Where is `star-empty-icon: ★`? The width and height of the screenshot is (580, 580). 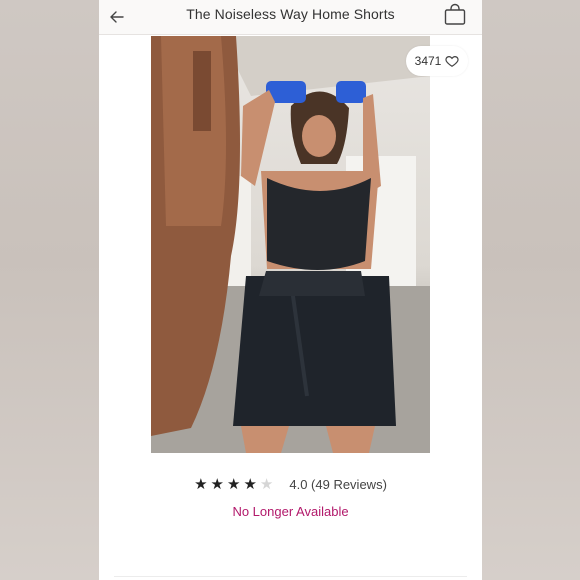 star-empty-icon: ★ is located at coordinates (266, 484).